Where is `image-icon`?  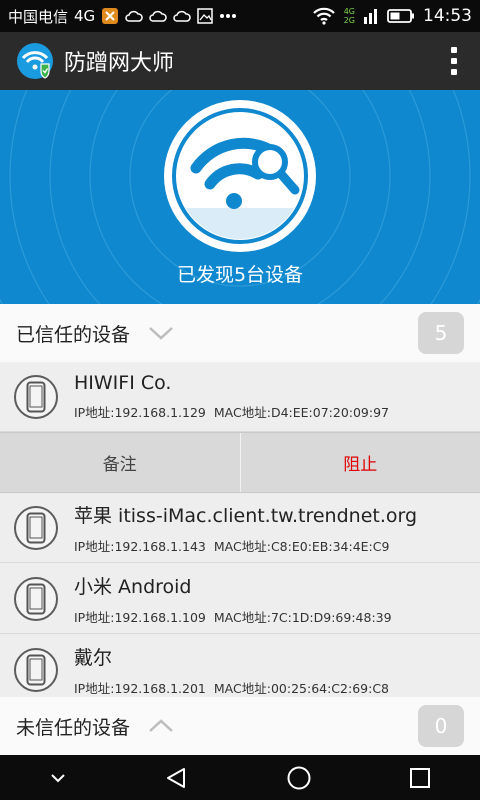
image-icon is located at coordinates (205, 16).